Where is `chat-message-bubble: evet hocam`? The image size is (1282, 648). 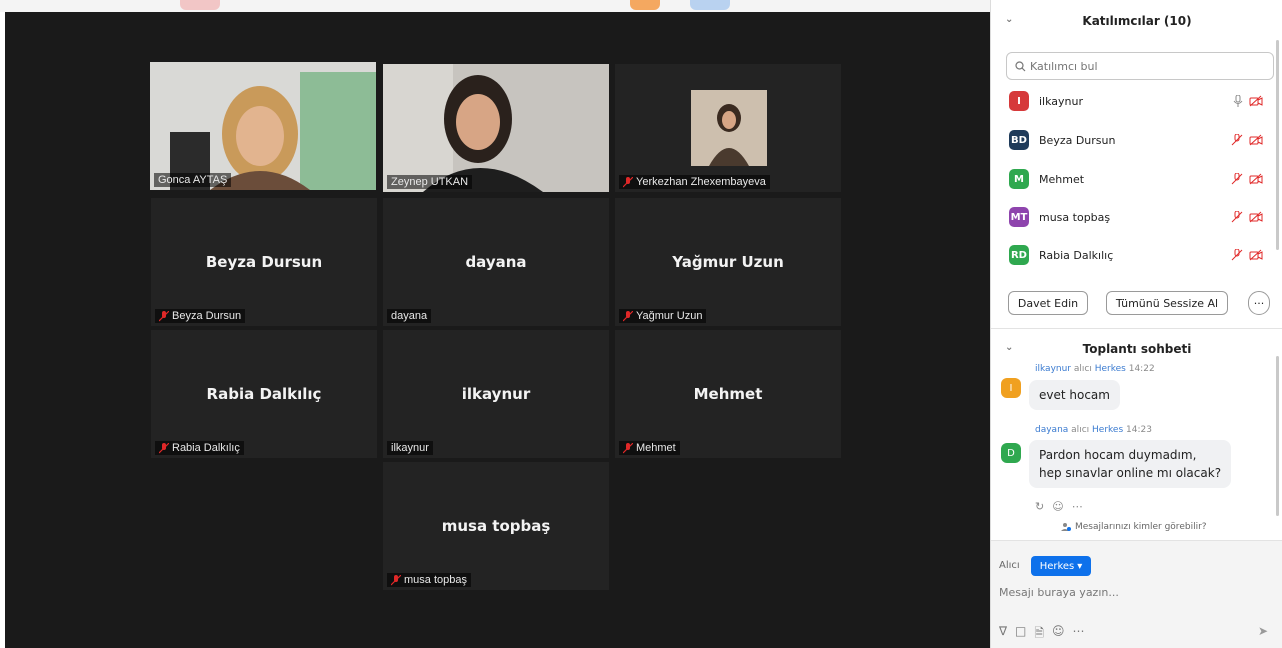 chat-message-bubble: evet hocam is located at coordinates (1074, 395).